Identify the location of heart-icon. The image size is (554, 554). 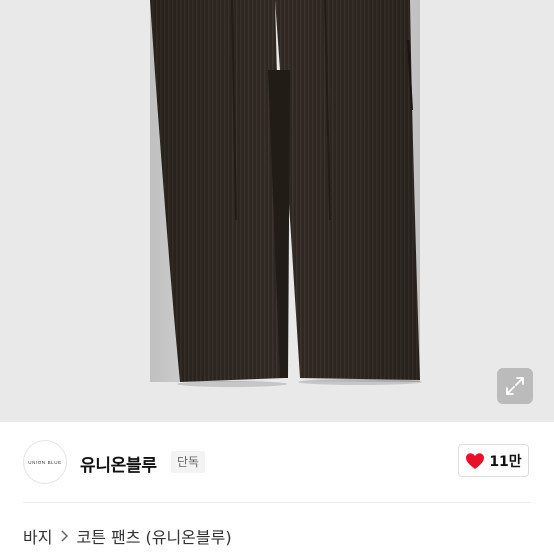
(475, 460).